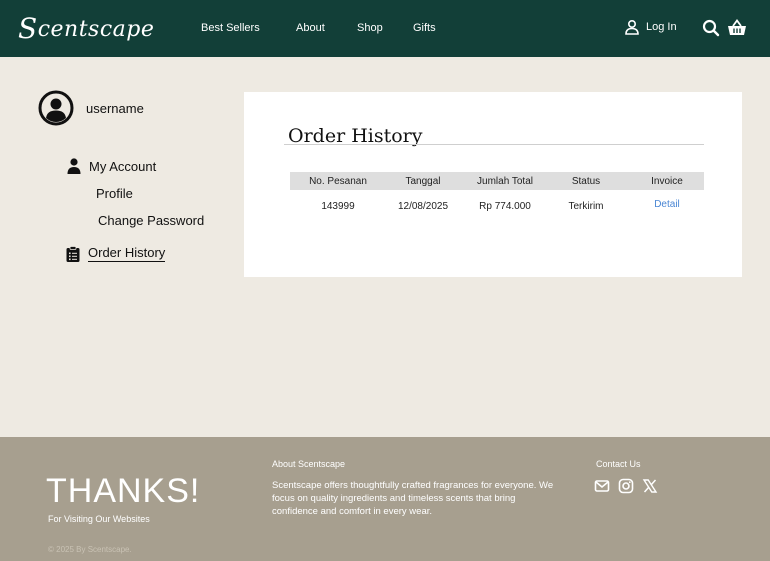 The image size is (770, 561). I want to click on footer-copyright: © 2025 By Scentscape., so click(90, 549).